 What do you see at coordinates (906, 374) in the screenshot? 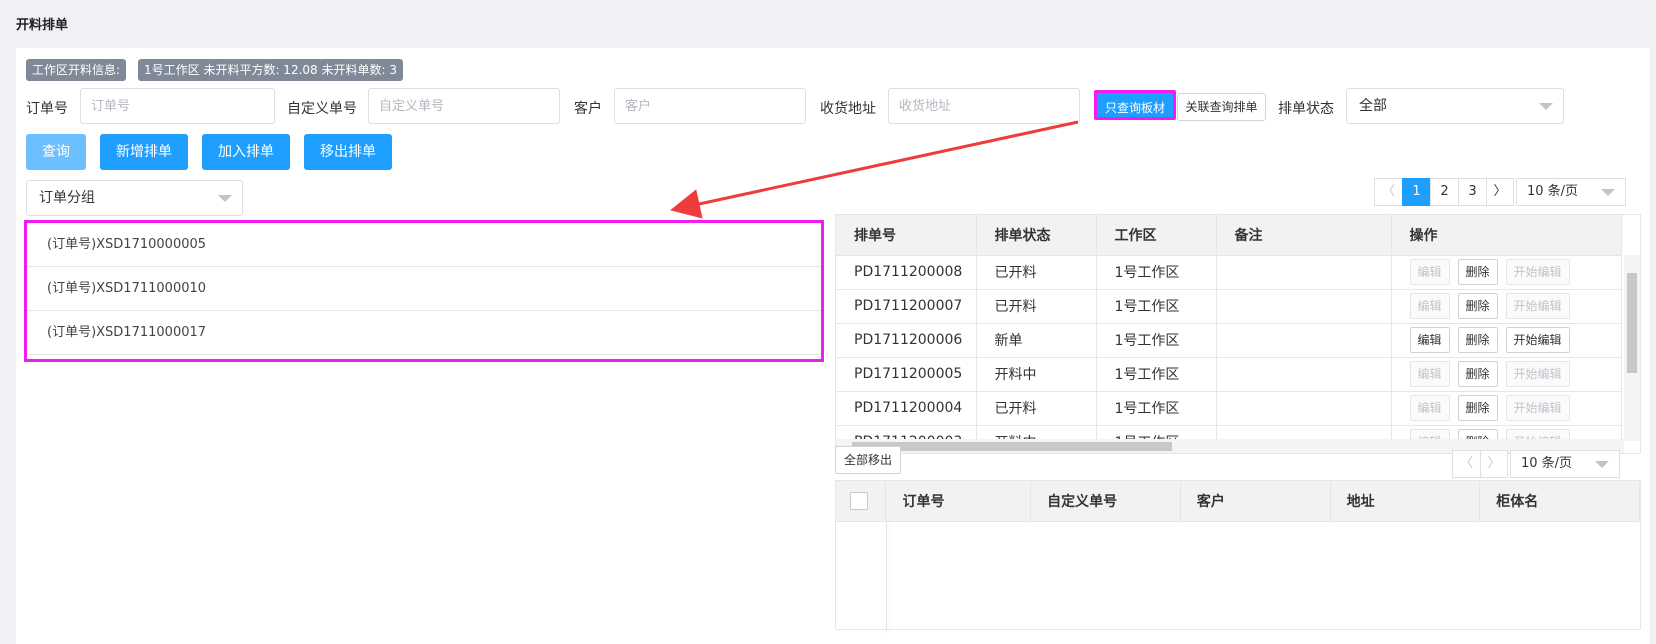
I see `table-cell: PD1711200005` at bounding box center [906, 374].